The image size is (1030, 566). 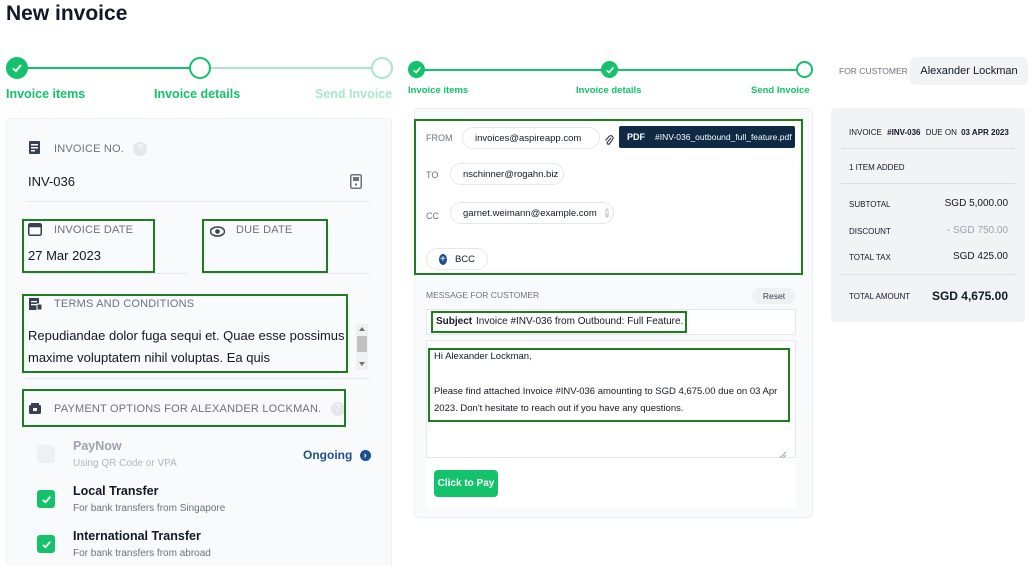 I want to click on paynow-subtitle: Using QR Code or VPA, so click(x=125, y=463).